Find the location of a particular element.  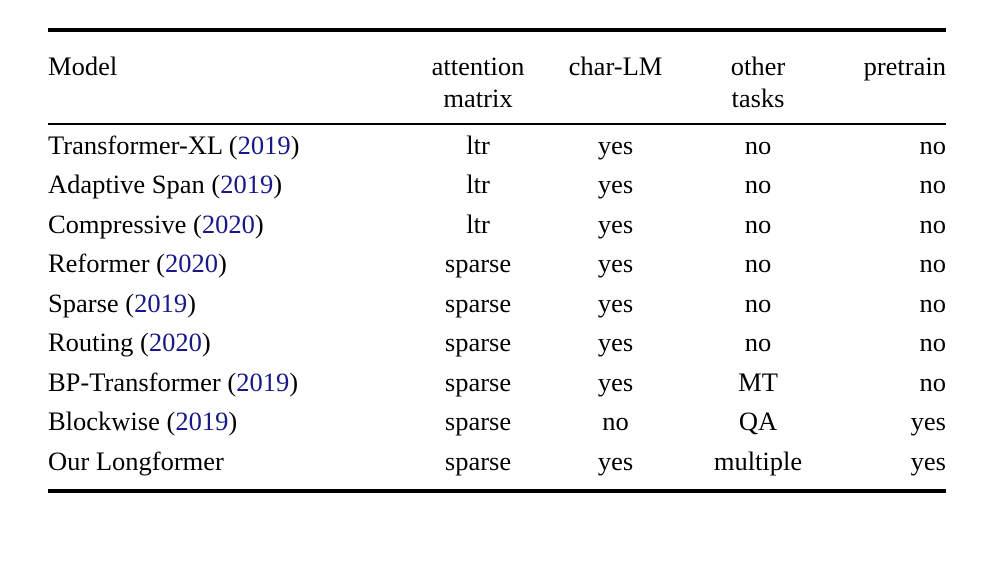

cell-other-tasks: MT is located at coordinates (758, 381).